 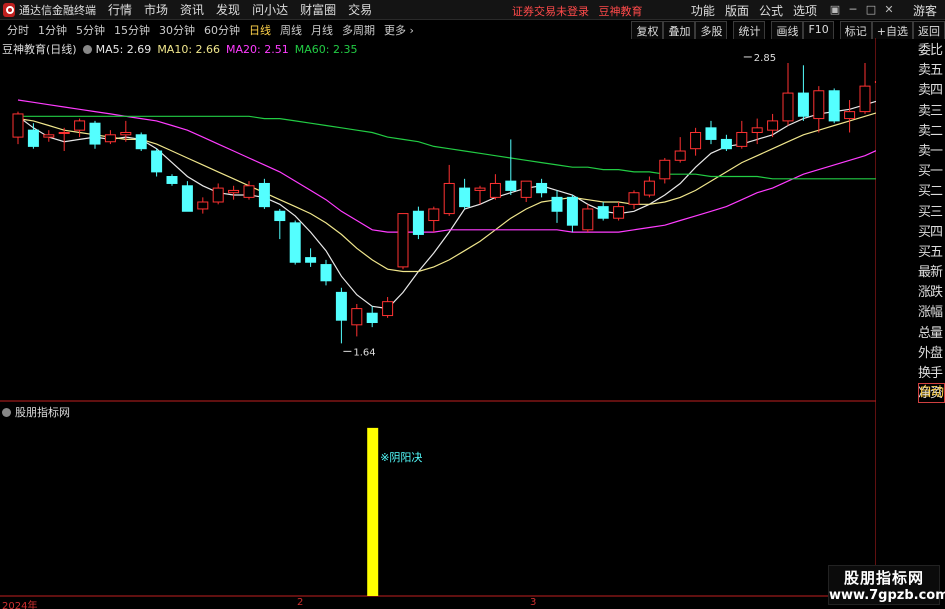 What do you see at coordinates (177, 30) in the screenshot?
I see `period-30min: 30分钟` at bounding box center [177, 30].